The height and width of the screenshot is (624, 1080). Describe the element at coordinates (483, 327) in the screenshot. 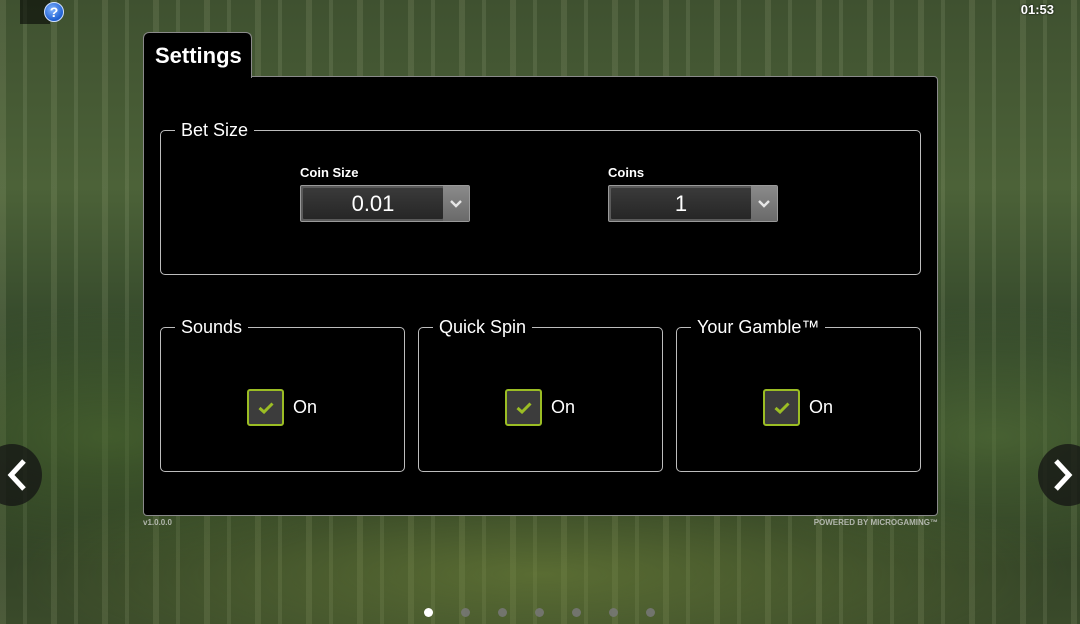

I see `quick-spin-title: Quick Spin` at that location.